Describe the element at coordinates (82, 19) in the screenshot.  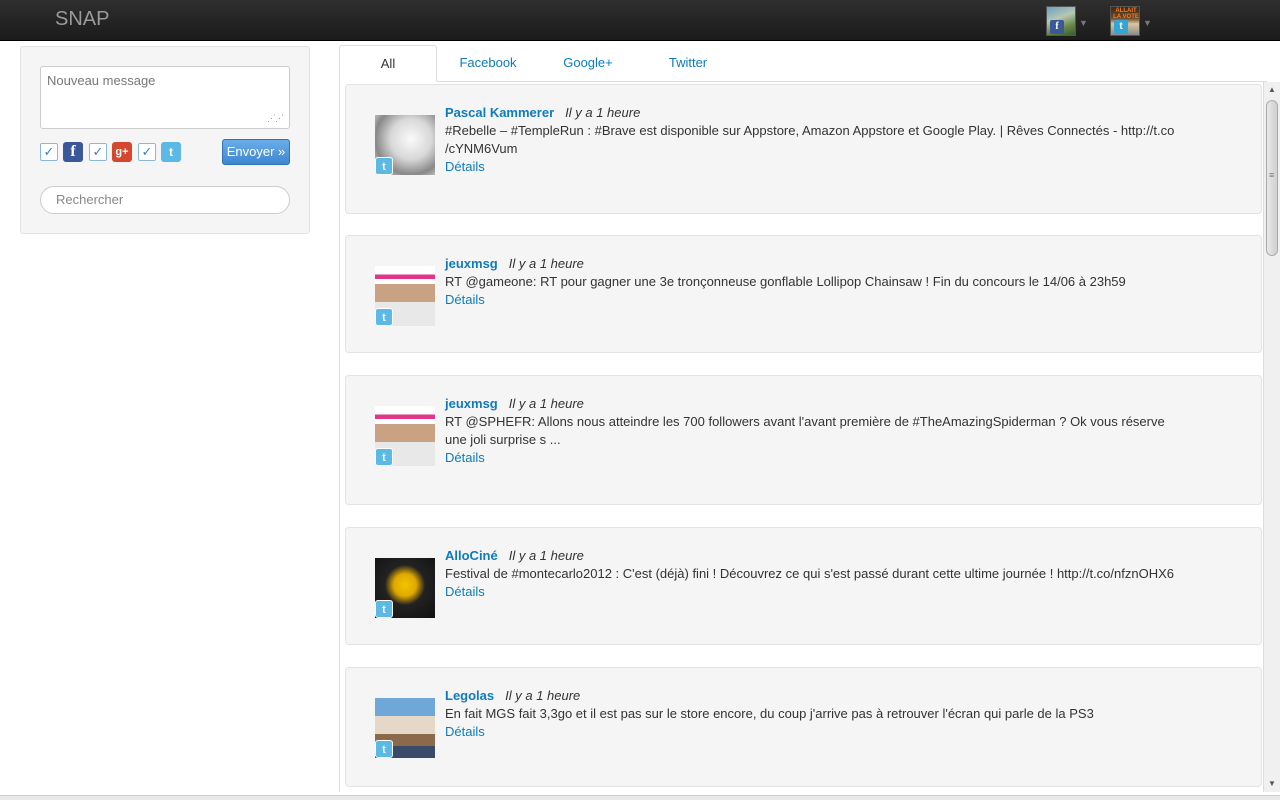
I see `brand-logo: SNAP` at that location.